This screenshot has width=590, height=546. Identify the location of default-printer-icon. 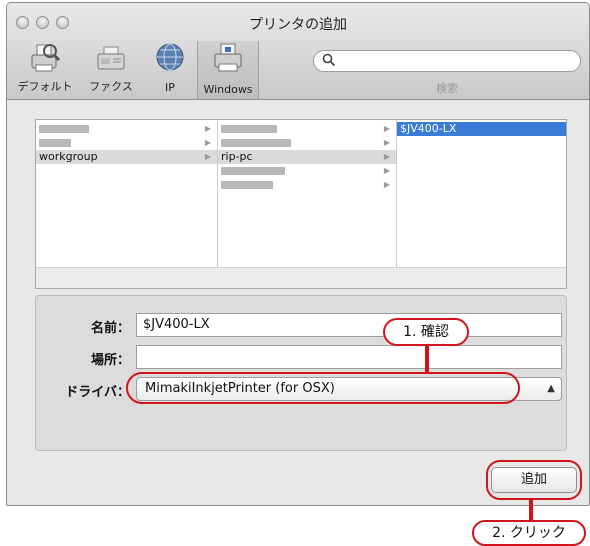
(46, 58).